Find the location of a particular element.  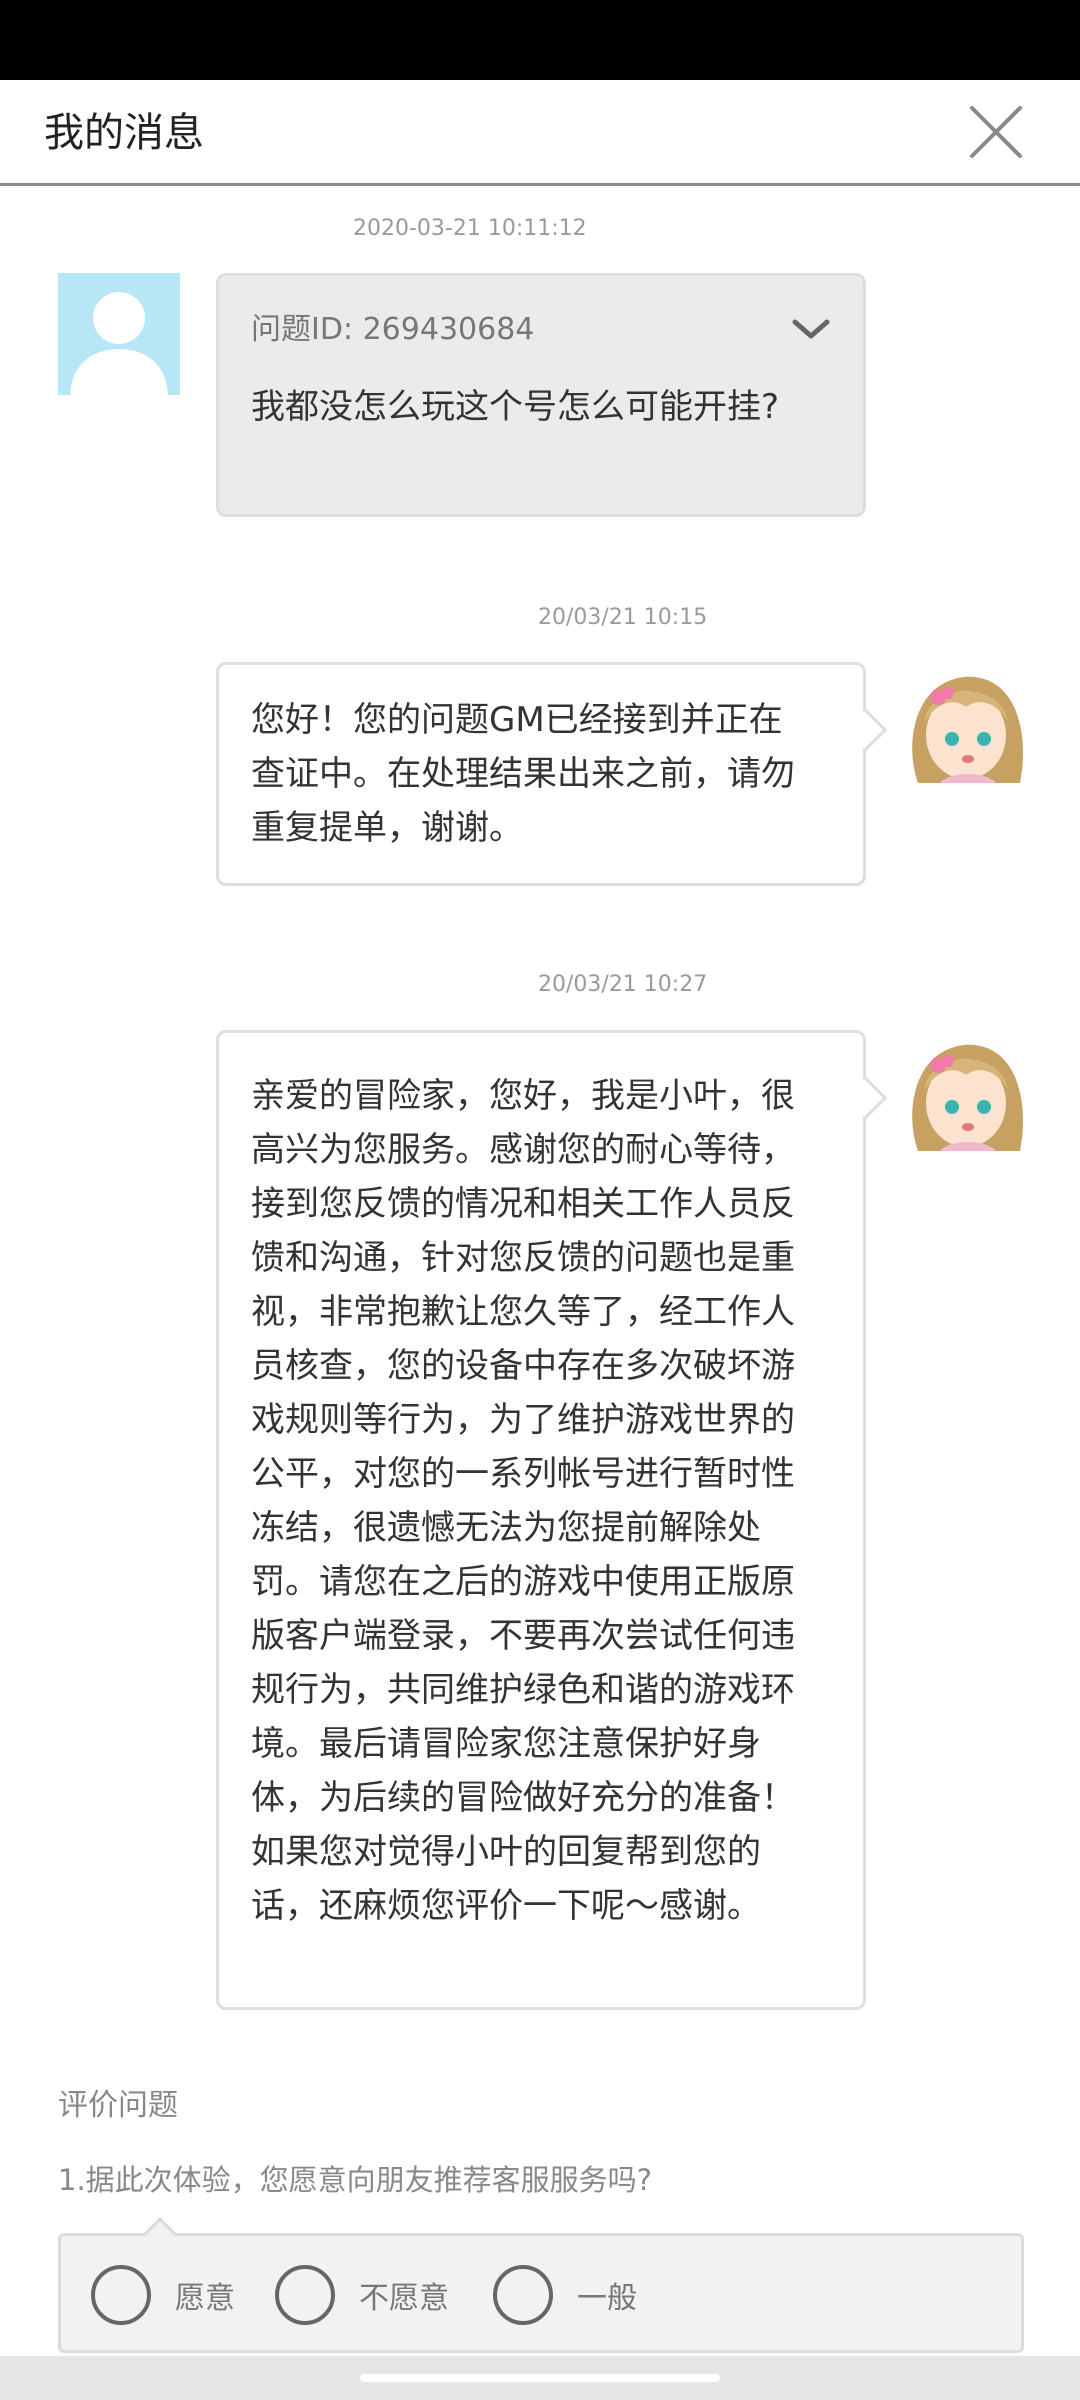

header: 我的消息 is located at coordinates (540, 133).